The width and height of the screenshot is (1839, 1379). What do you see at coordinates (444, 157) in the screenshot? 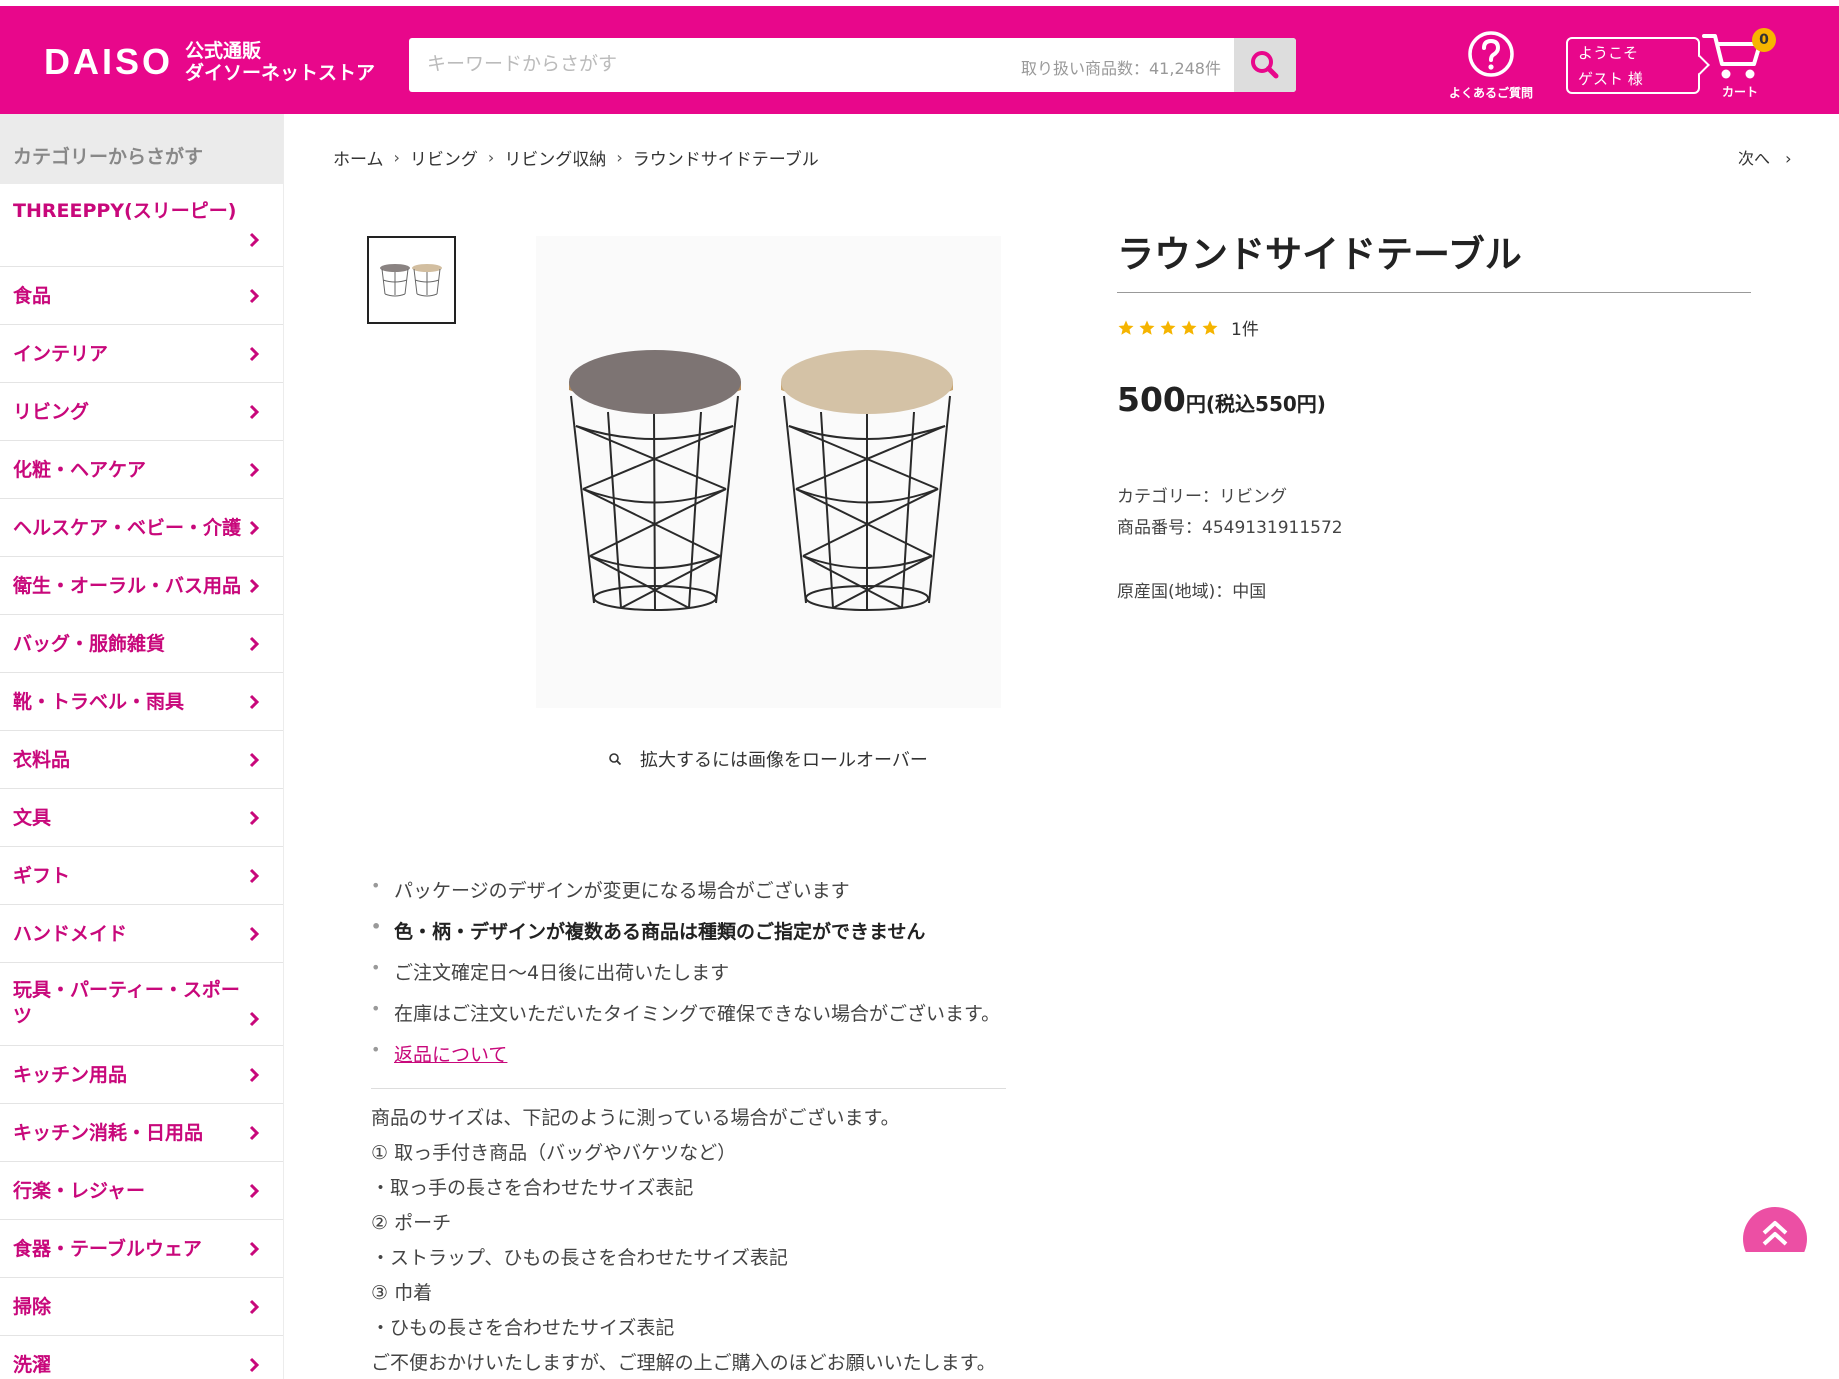
I see `breadcrumb-living: リビング` at bounding box center [444, 157].